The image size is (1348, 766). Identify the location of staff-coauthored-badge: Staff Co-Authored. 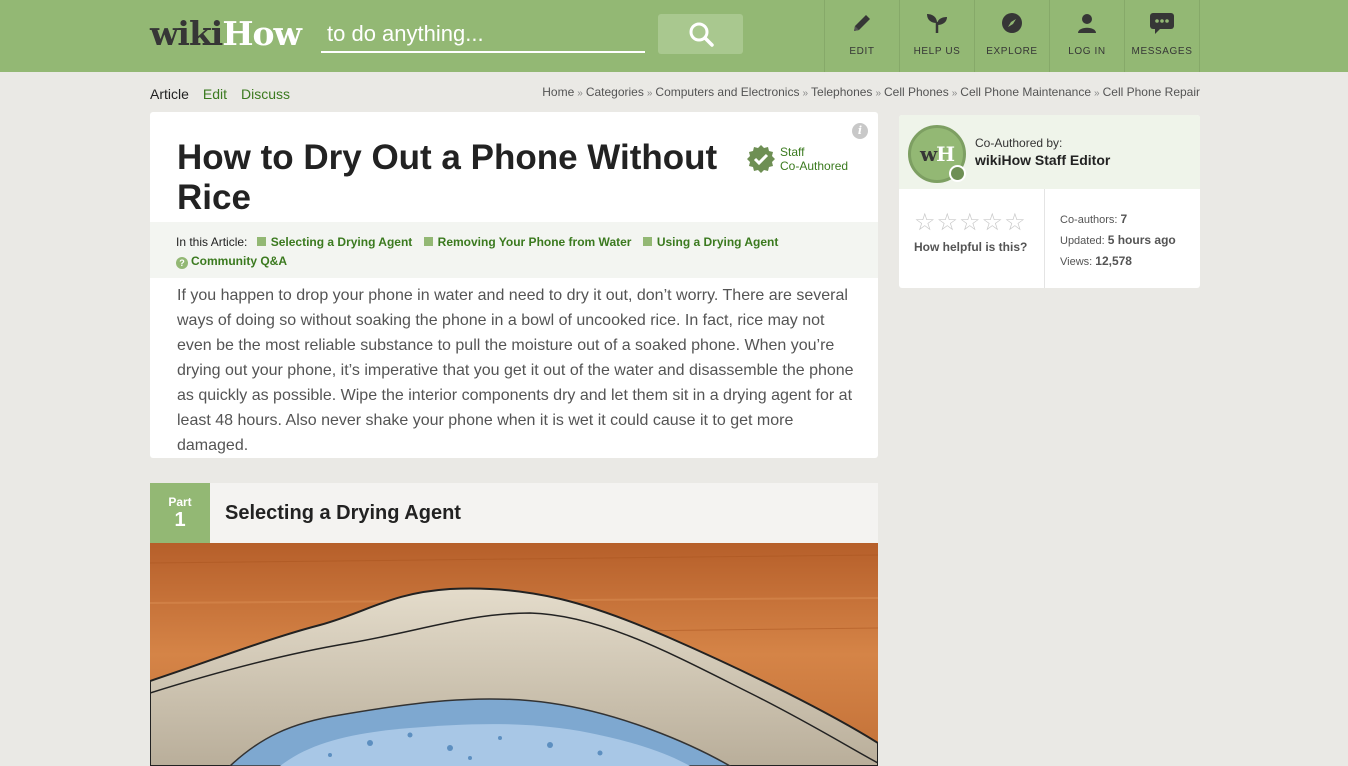
(797, 159).